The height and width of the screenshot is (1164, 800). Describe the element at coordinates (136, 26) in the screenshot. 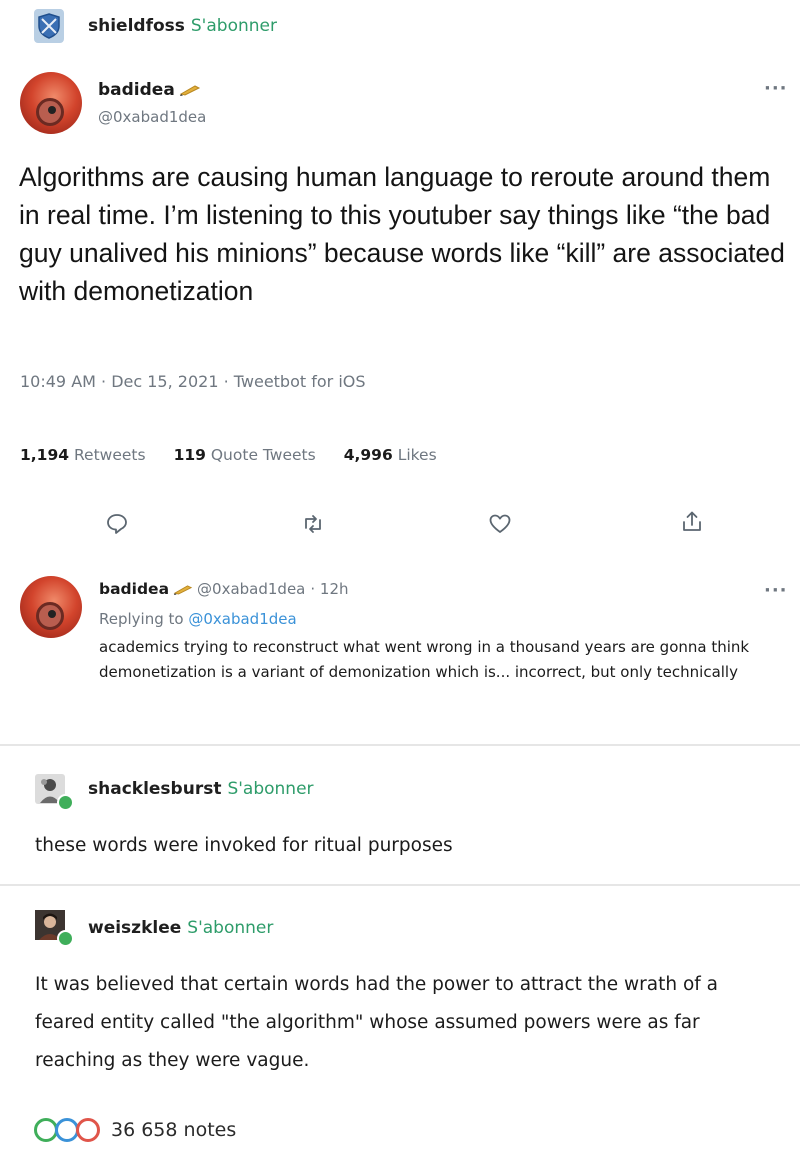

I see `username: shieldfoss` at that location.